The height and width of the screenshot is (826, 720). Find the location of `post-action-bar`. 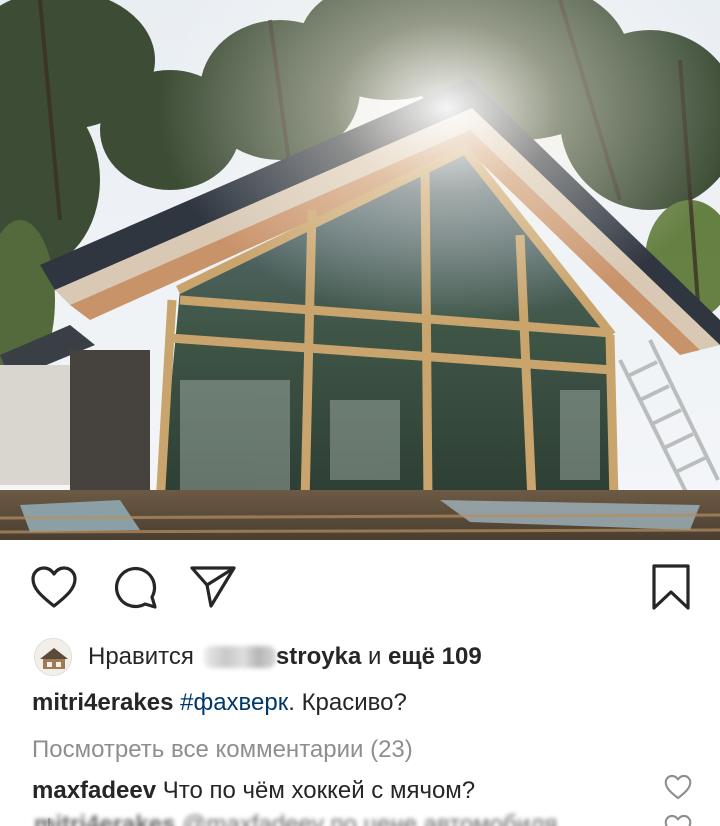

post-action-bar is located at coordinates (360, 587).